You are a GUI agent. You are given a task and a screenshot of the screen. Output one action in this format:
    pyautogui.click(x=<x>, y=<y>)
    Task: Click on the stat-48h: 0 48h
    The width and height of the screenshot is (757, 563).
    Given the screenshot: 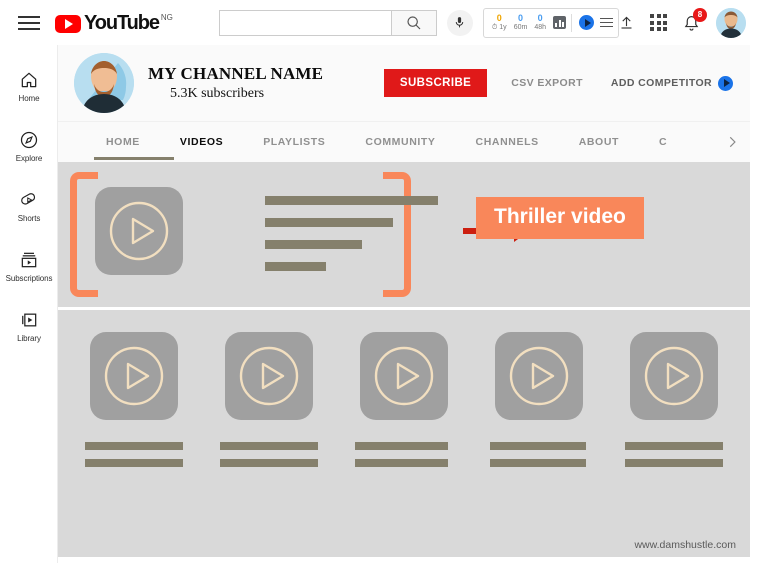 What is the action you would take?
    pyautogui.click(x=540, y=22)
    